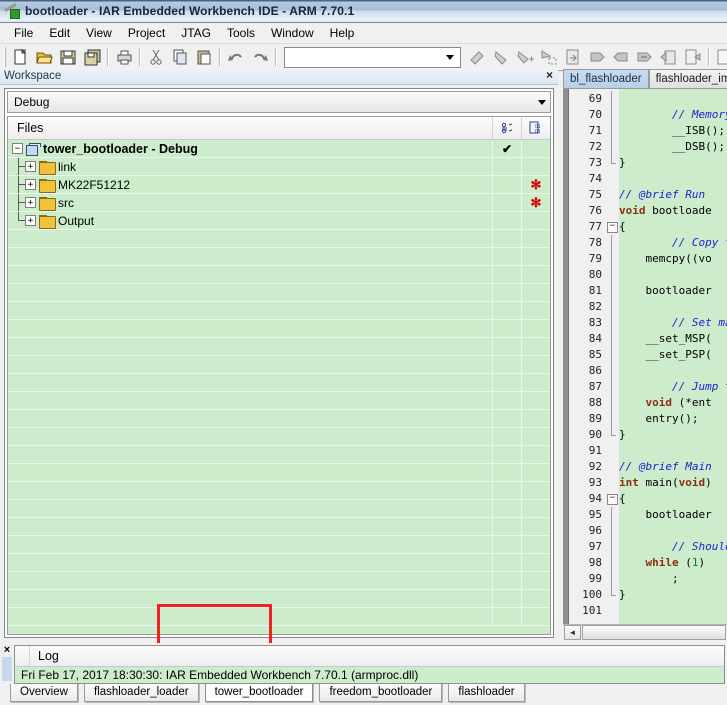  I want to click on editor-horizontal-scrollbar: ◄, so click(645, 632).